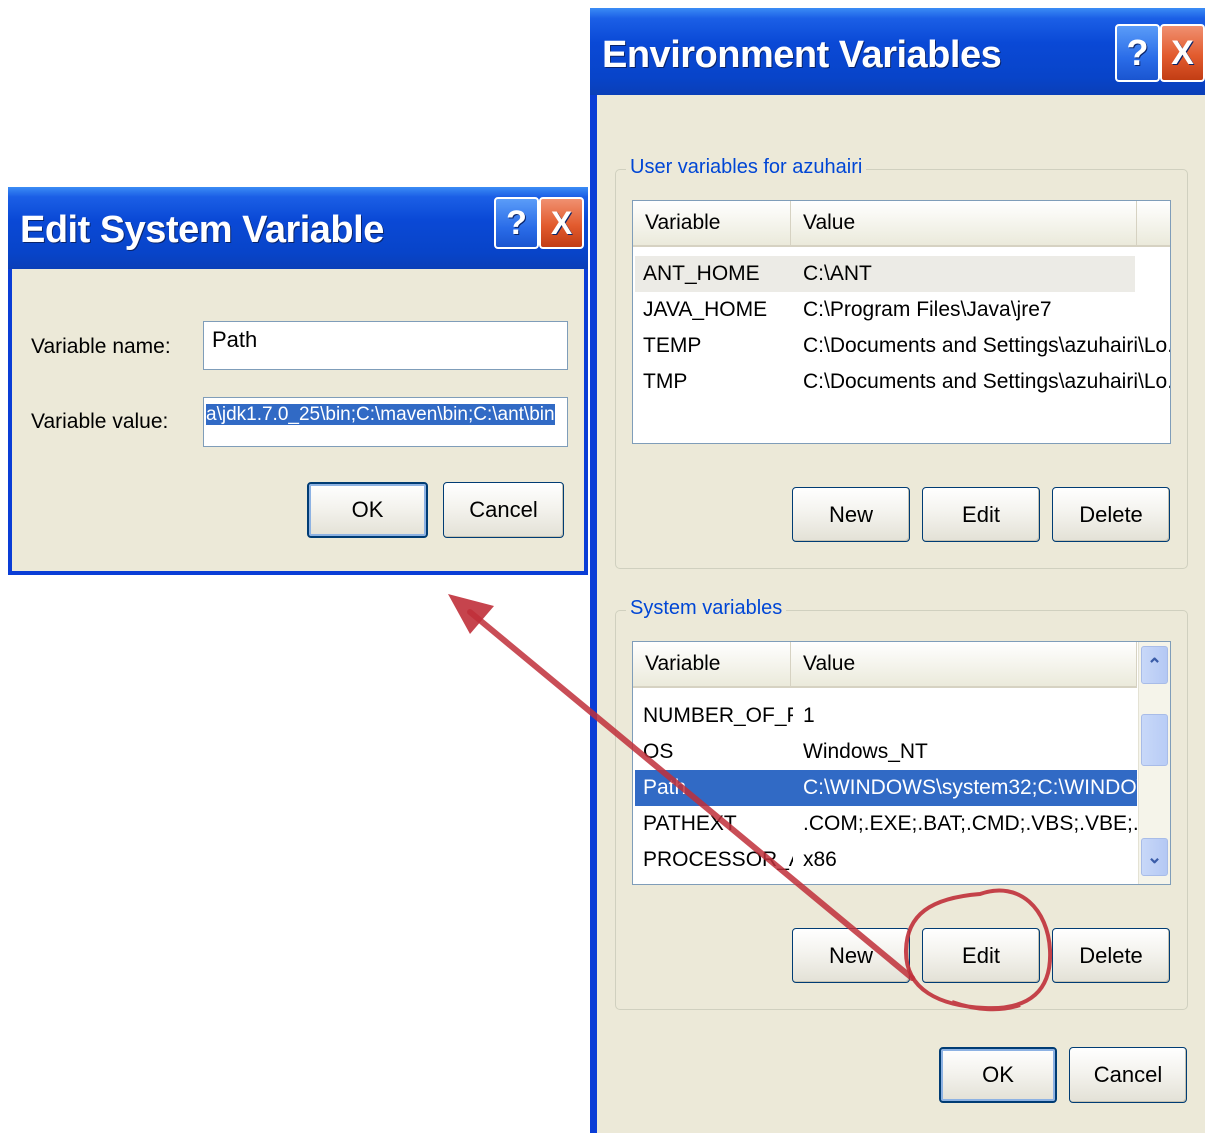 Image resolution: width=1205 pixels, height=1133 pixels. Describe the element at coordinates (100, 421) in the screenshot. I see `variable-value-label: Variable value:` at that location.